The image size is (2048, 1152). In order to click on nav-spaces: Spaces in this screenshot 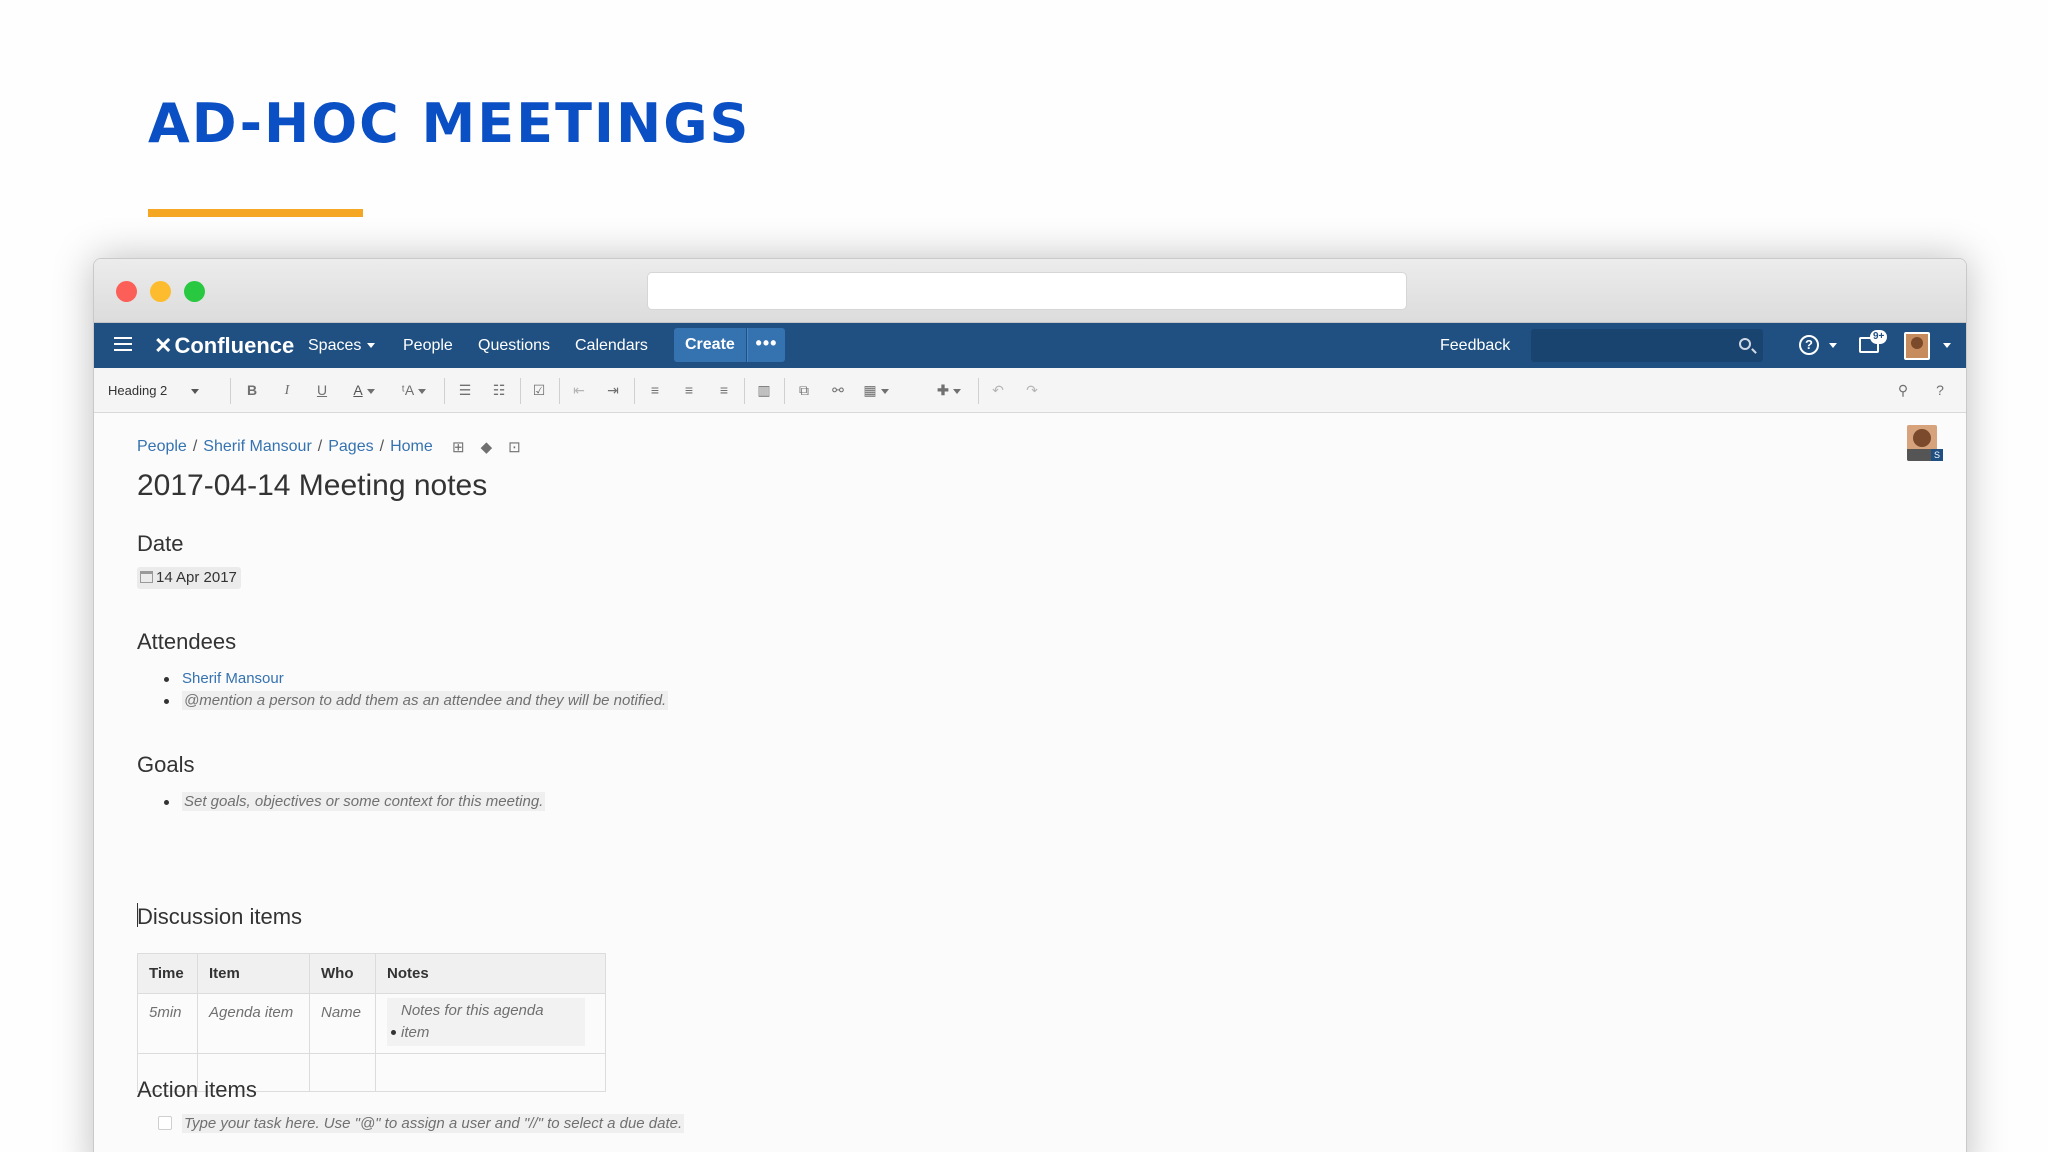, I will do `click(342, 345)`.